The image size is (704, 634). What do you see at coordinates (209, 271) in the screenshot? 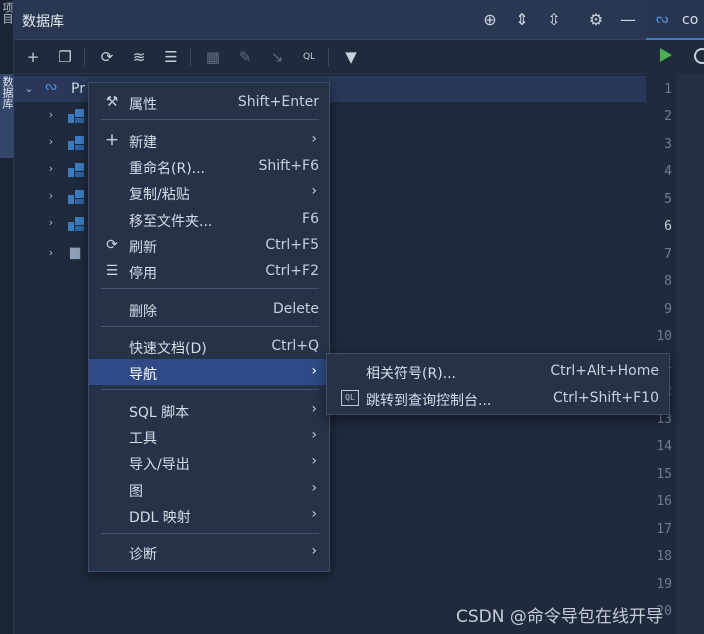
I see `menu-item-deactivate: ☰ 停用 Ctrl+F2` at bounding box center [209, 271].